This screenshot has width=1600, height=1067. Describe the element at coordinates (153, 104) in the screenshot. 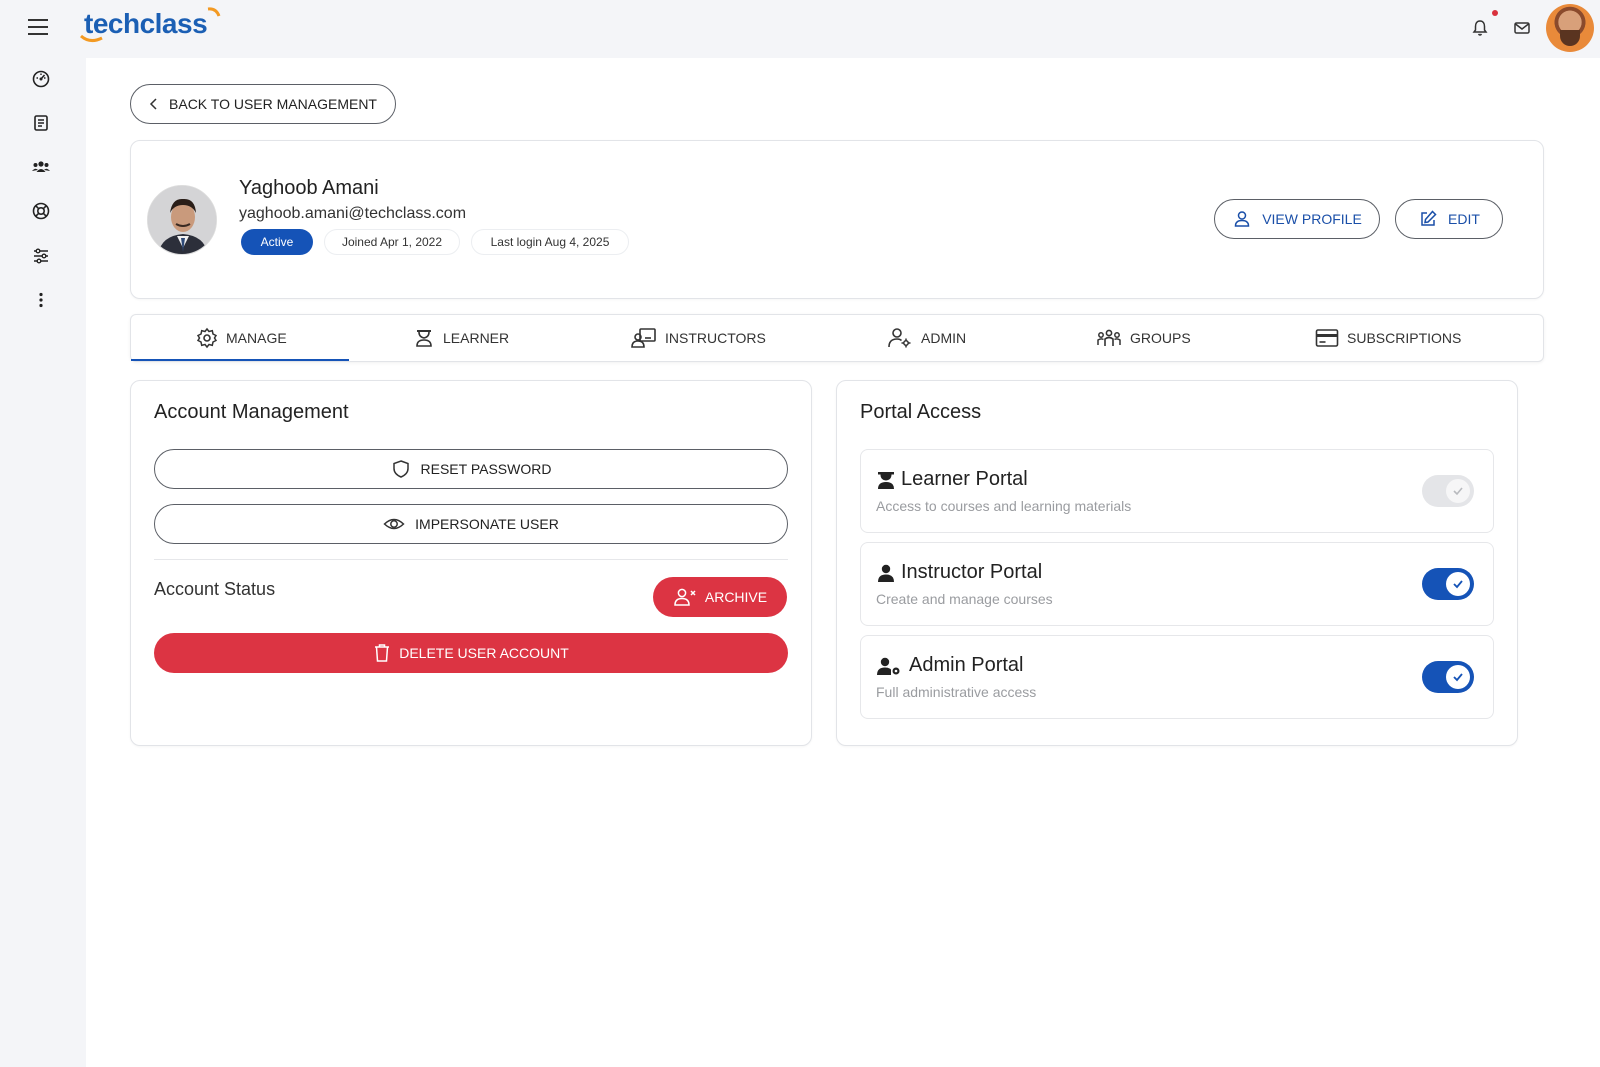

I see `chevron-left-icon` at that location.